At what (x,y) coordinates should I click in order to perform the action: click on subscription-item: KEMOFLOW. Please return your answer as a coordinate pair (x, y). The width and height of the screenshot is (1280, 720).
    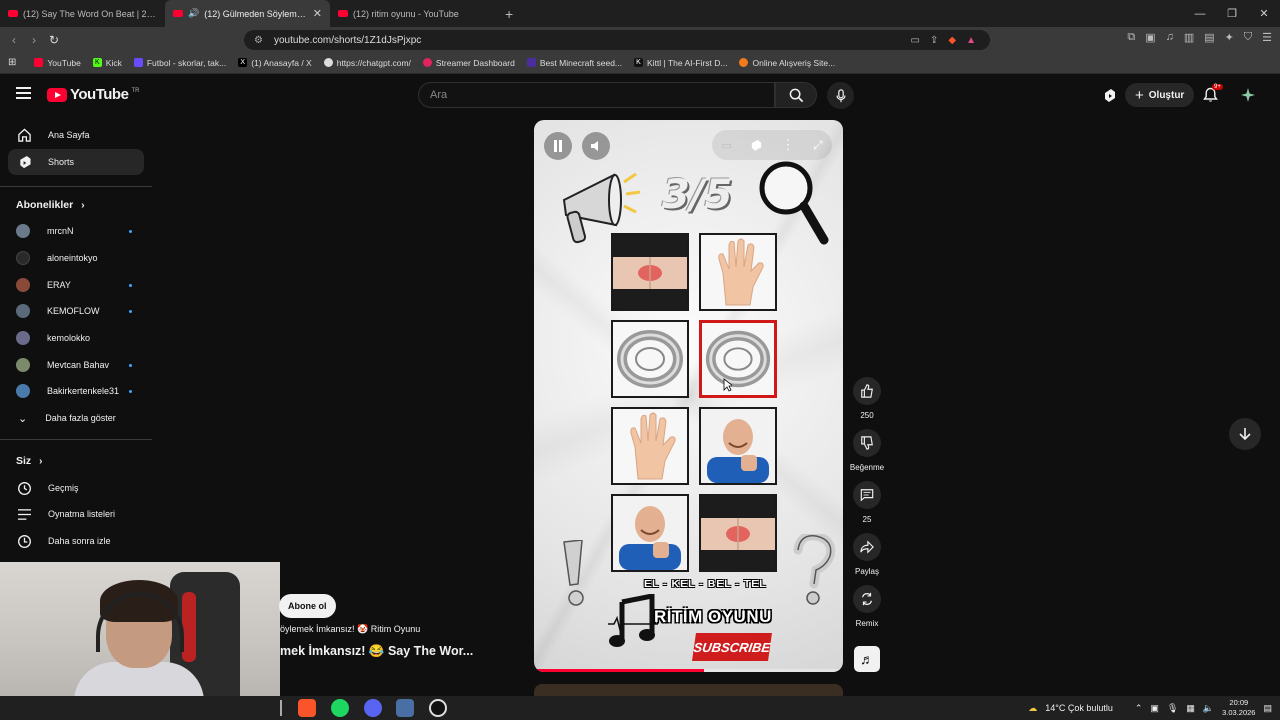
    Looking at the image, I should click on (76, 311).